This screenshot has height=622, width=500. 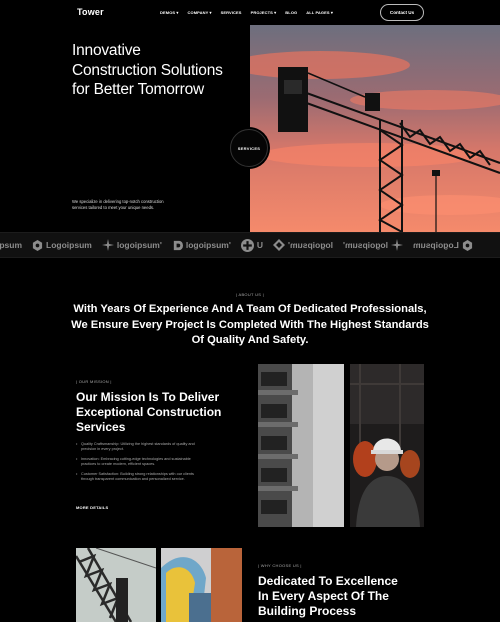 I want to click on partner-logo: ipsum, so click(x=11, y=245).